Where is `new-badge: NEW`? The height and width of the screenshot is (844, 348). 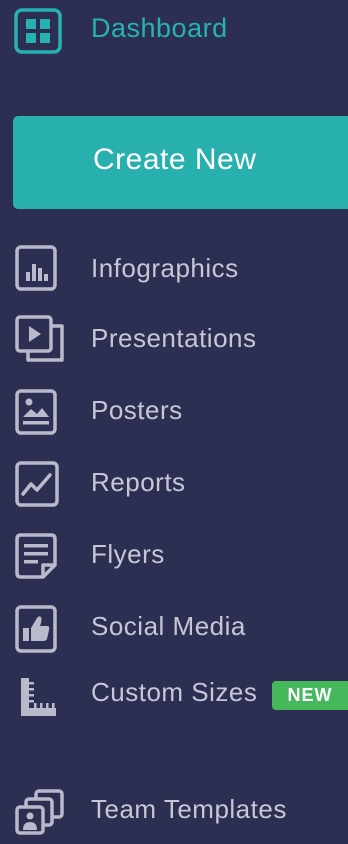
new-badge: NEW is located at coordinates (310, 695).